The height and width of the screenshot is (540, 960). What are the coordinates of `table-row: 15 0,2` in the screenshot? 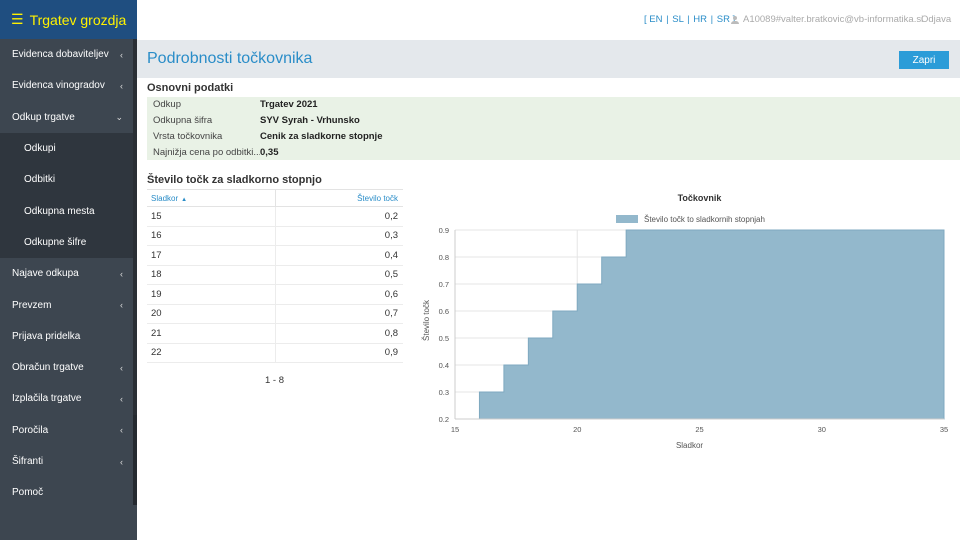 It's located at (275, 216).